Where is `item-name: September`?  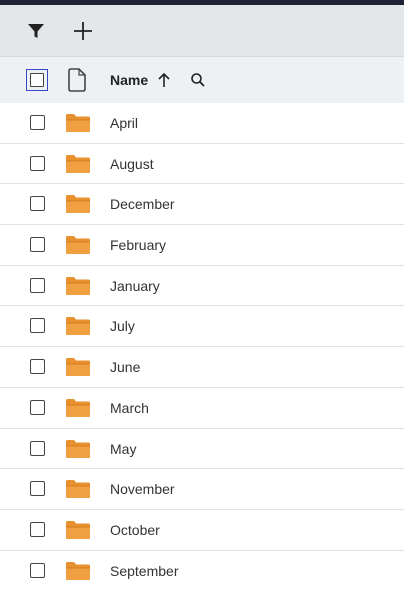
item-name: September is located at coordinates (144, 571).